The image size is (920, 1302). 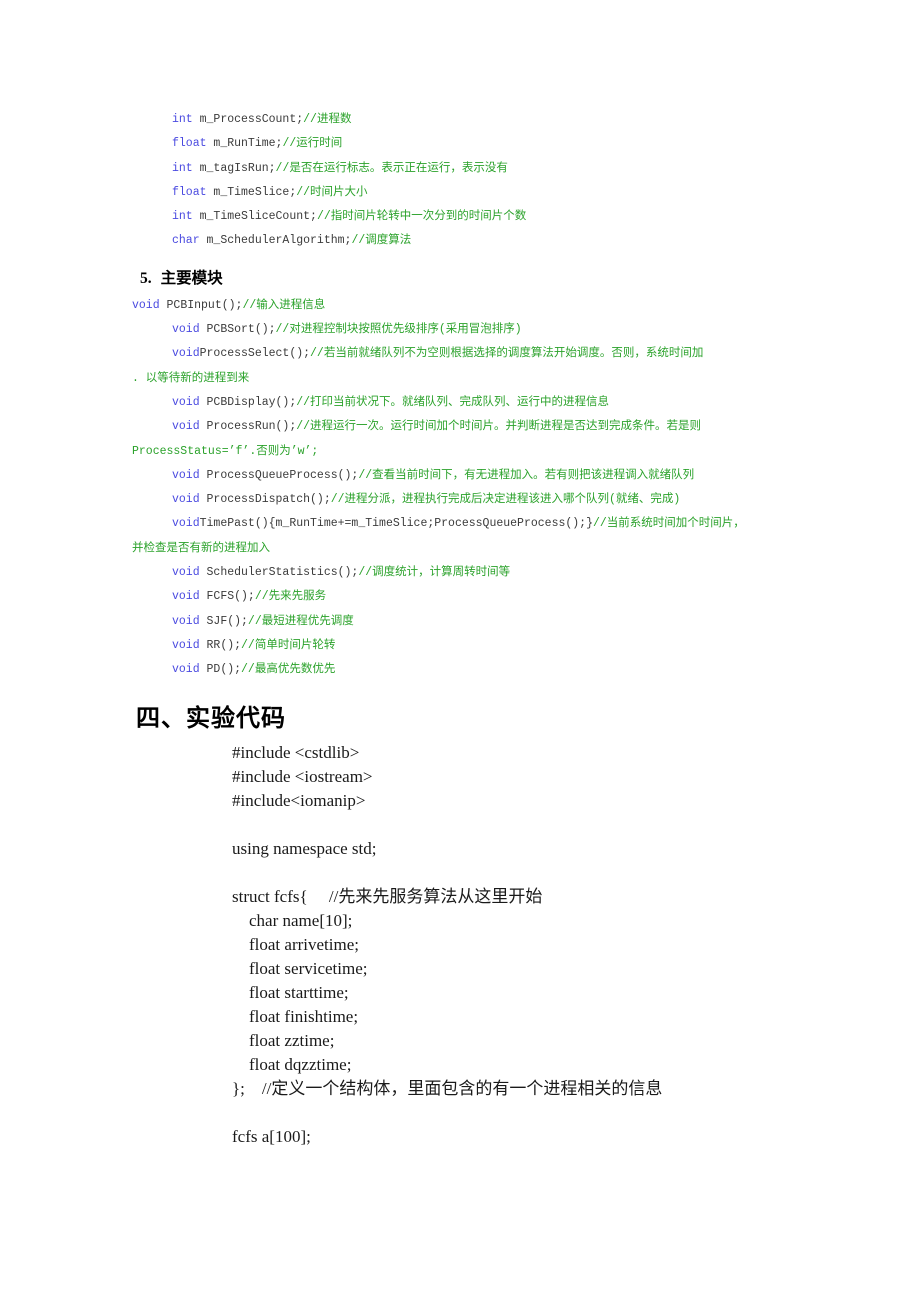 I want to click on code-identifier: m_ProcessCount;, so click(x=248, y=119).